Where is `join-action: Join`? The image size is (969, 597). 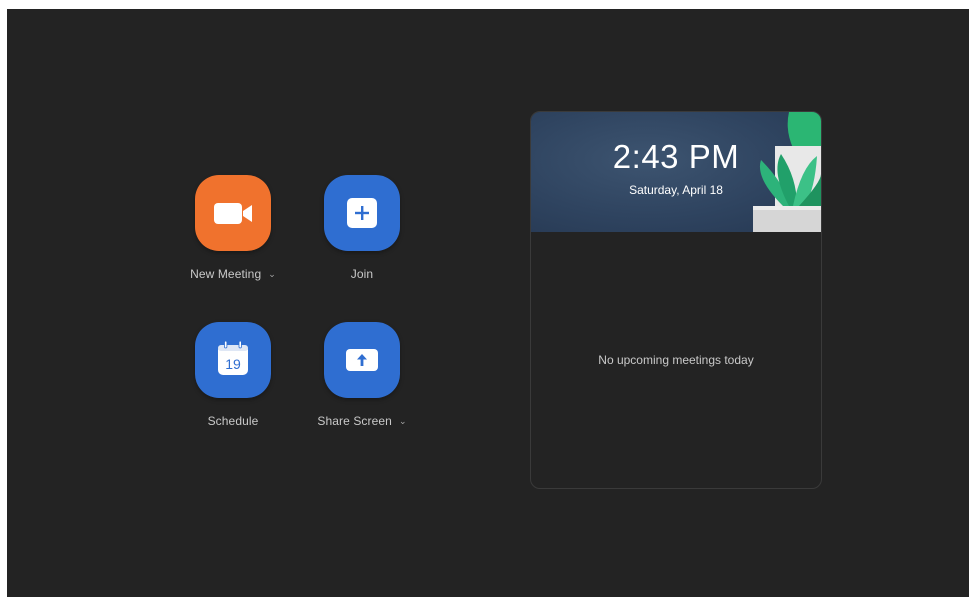
join-action: Join is located at coordinates (362, 228).